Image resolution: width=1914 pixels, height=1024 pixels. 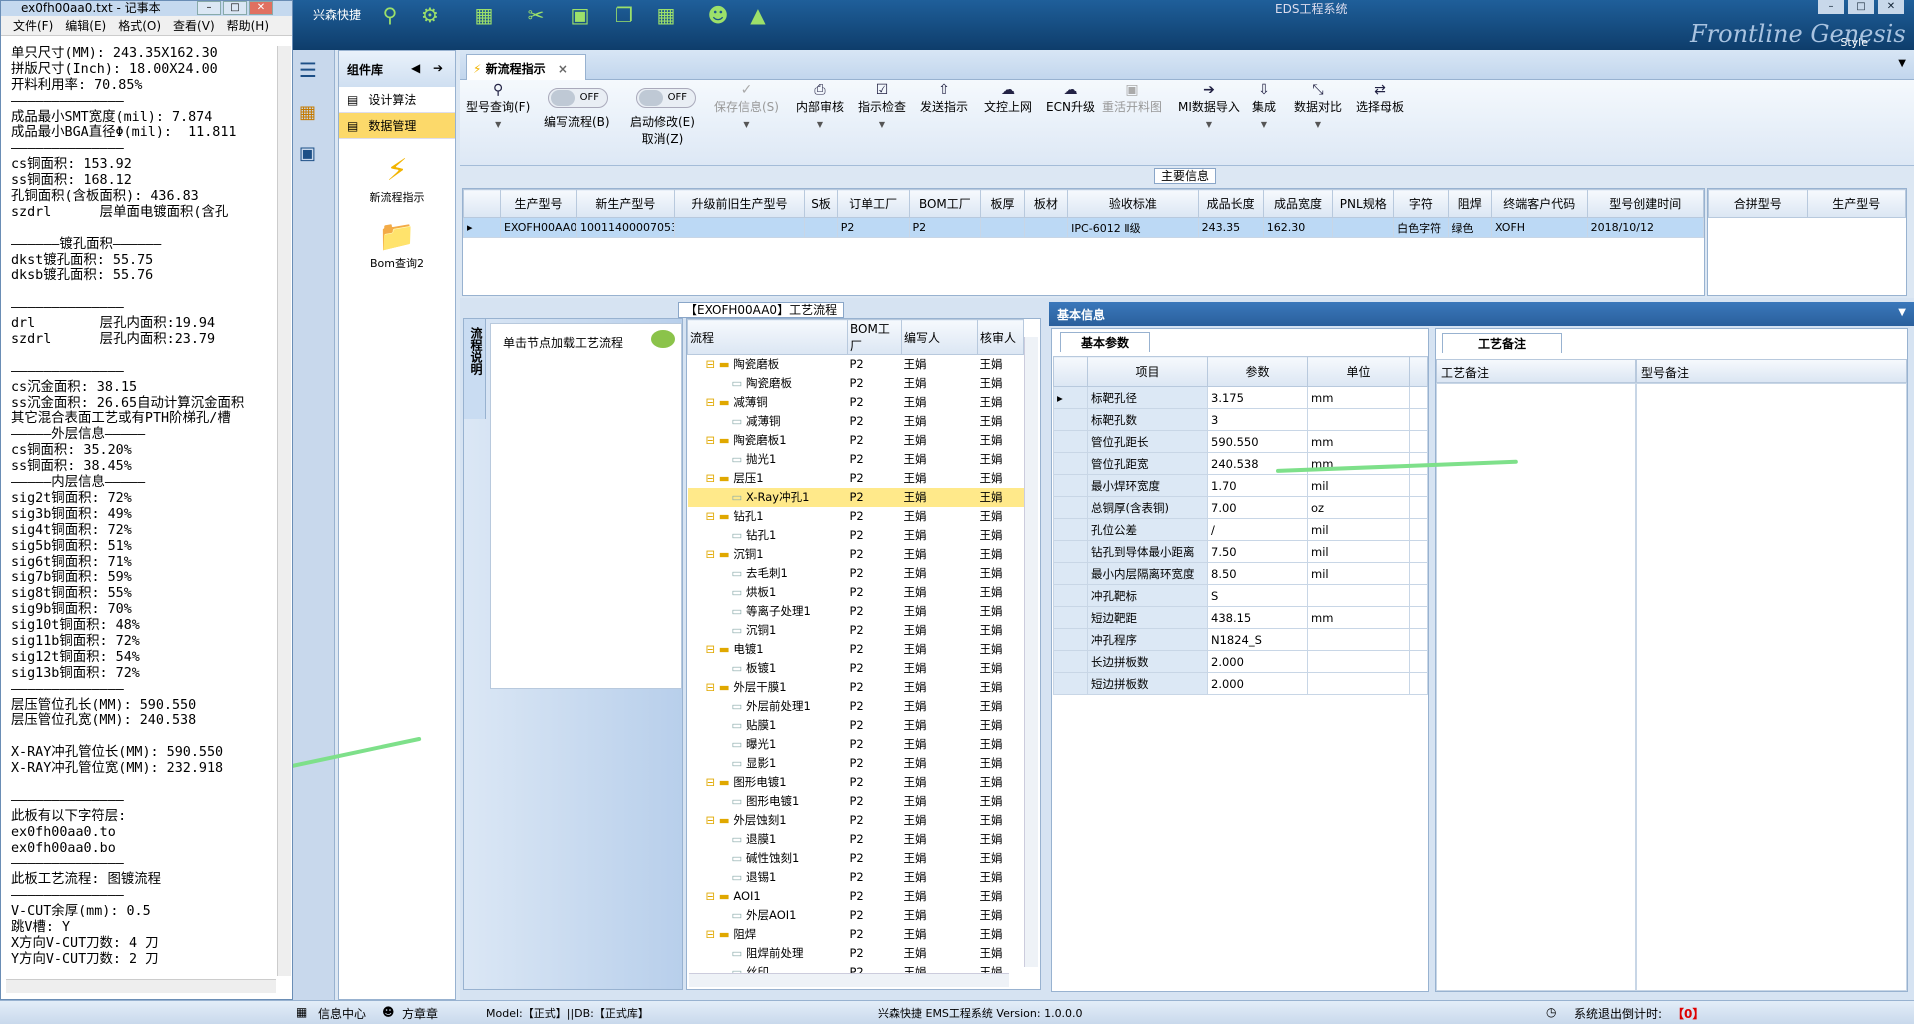 I want to click on param-row: 钻孔到导体最小距离 7.50 mil, so click(x=1240, y=551).